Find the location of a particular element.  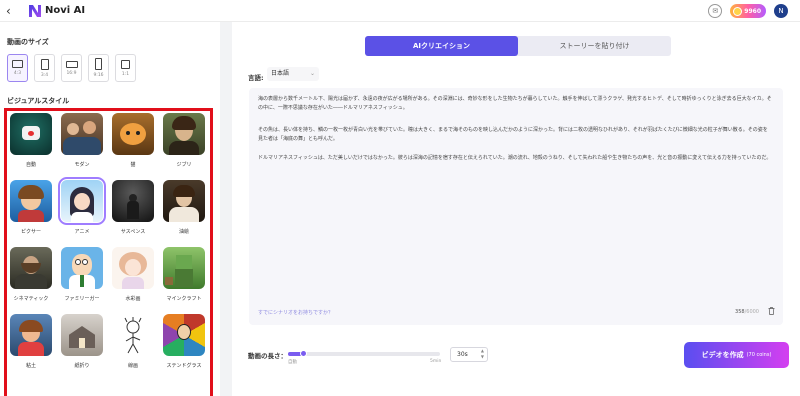

size-option-9-16: 9:16 is located at coordinates (98, 68).